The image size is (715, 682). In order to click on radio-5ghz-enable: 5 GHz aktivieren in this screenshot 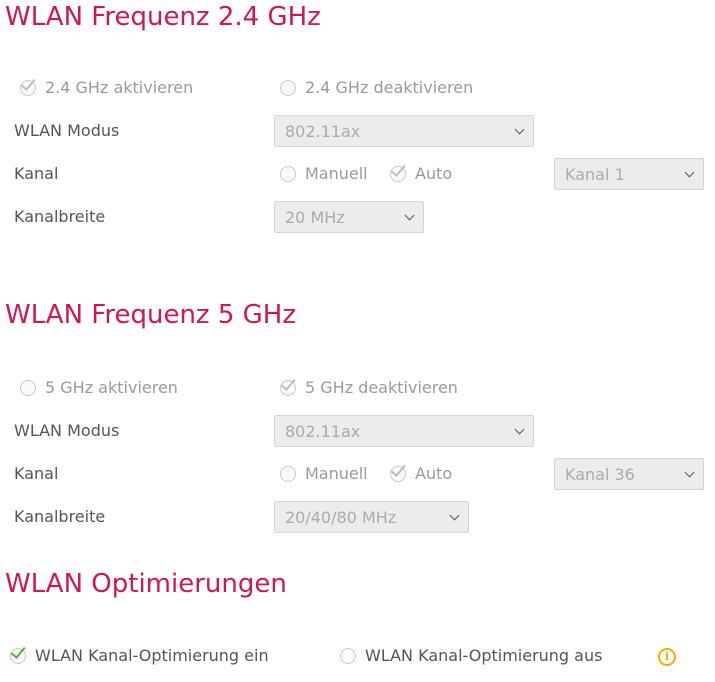, I will do `click(99, 387)`.